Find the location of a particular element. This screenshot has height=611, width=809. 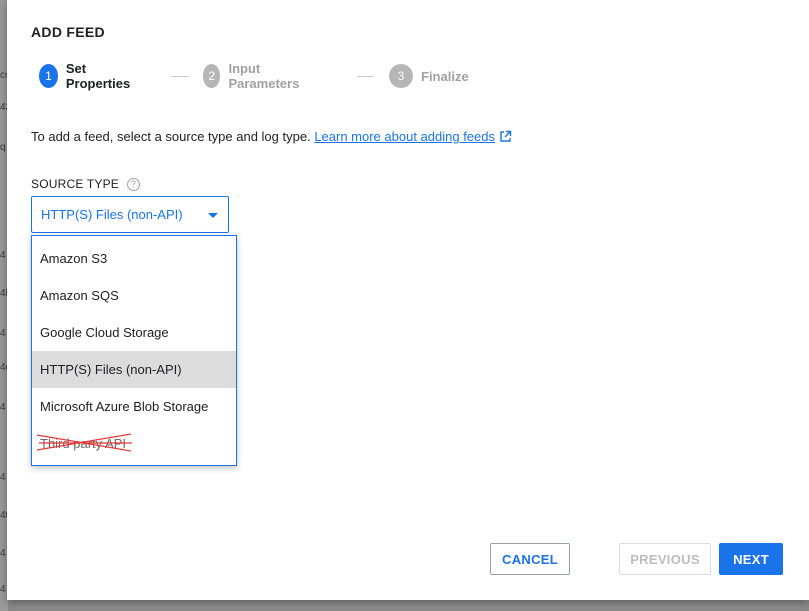

step-label: Input Parameters is located at coordinates (264, 76).